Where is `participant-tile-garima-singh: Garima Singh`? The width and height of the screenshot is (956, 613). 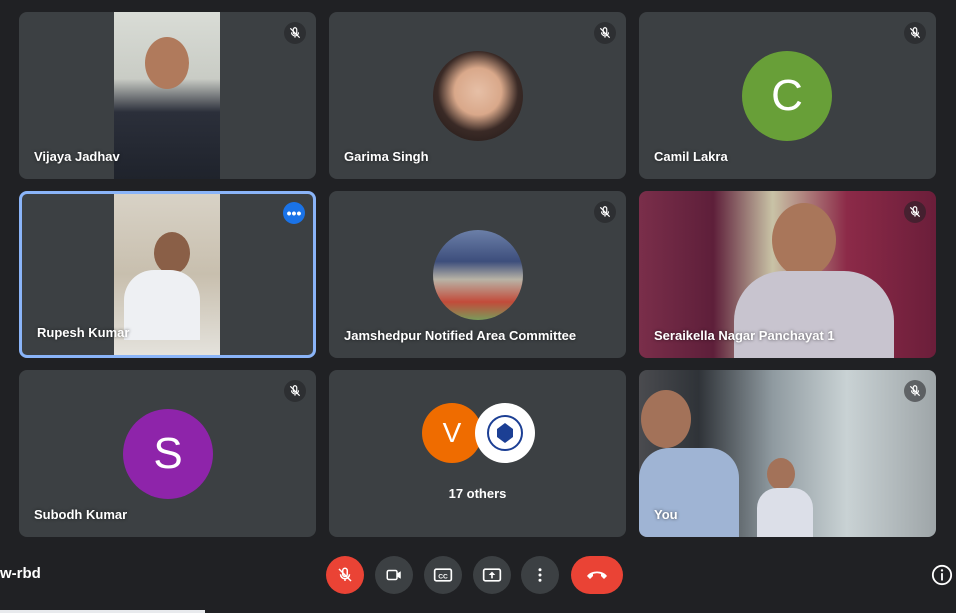 participant-tile-garima-singh: Garima Singh is located at coordinates (477, 95).